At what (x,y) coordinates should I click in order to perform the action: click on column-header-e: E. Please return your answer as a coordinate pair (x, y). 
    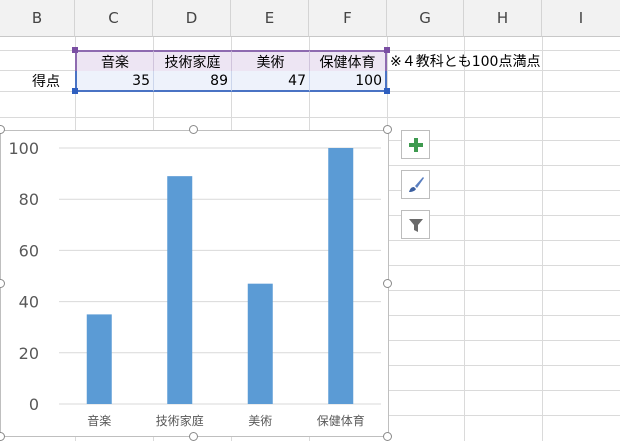
    Looking at the image, I should click on (270, 18).